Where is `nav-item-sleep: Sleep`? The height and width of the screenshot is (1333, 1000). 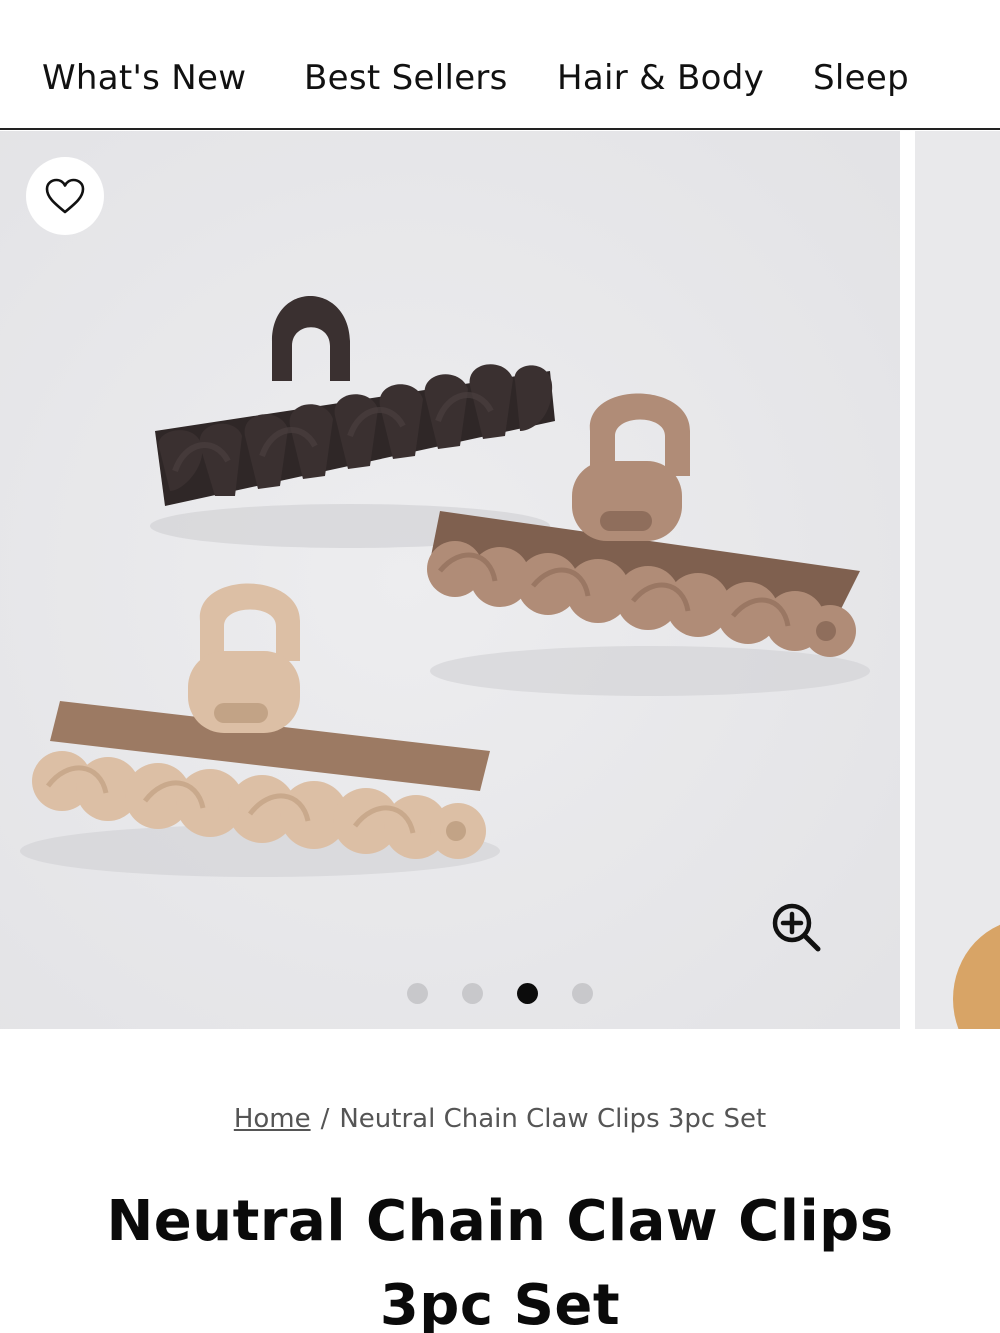
nav-item-sleep: Sleep is located at coordinates (861, 78).